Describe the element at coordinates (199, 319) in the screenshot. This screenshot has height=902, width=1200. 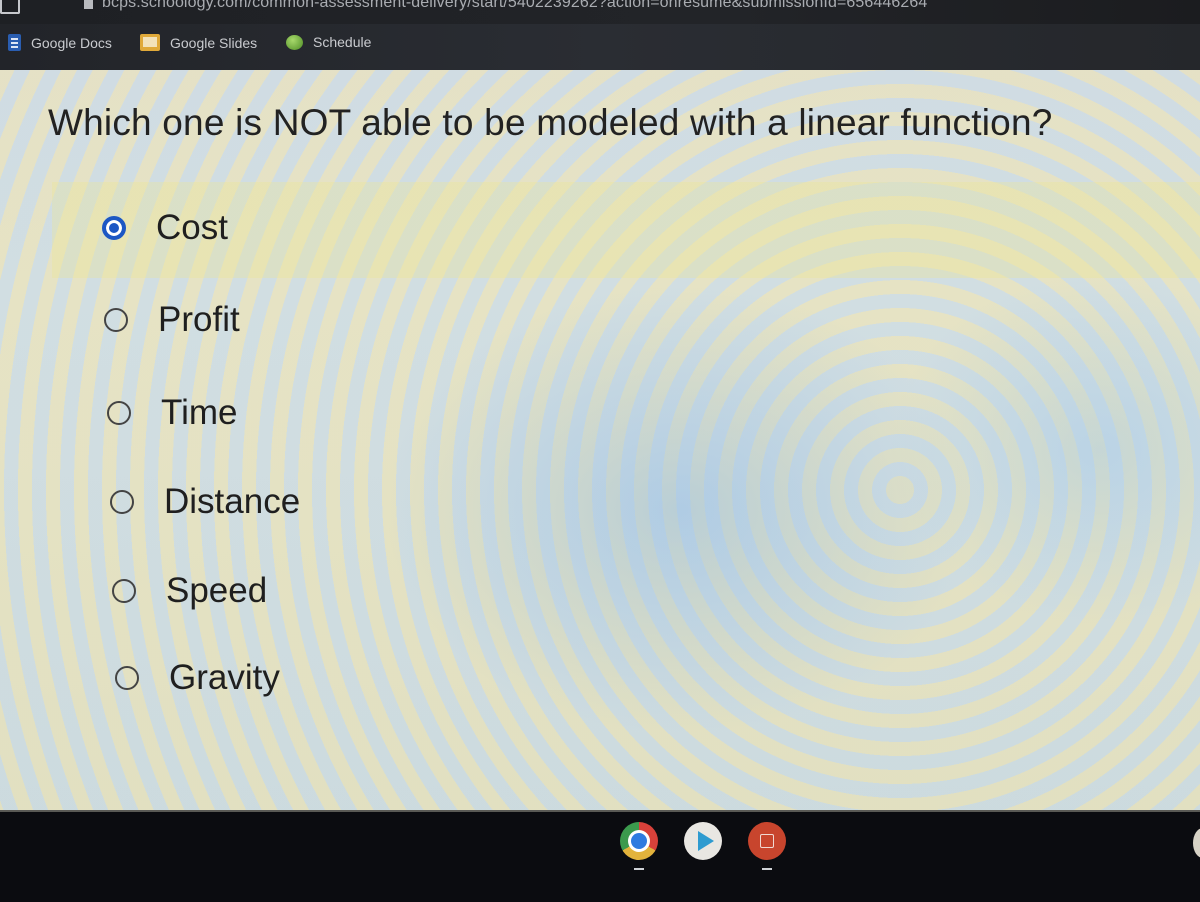
I see `option-label: Profit` at that location.